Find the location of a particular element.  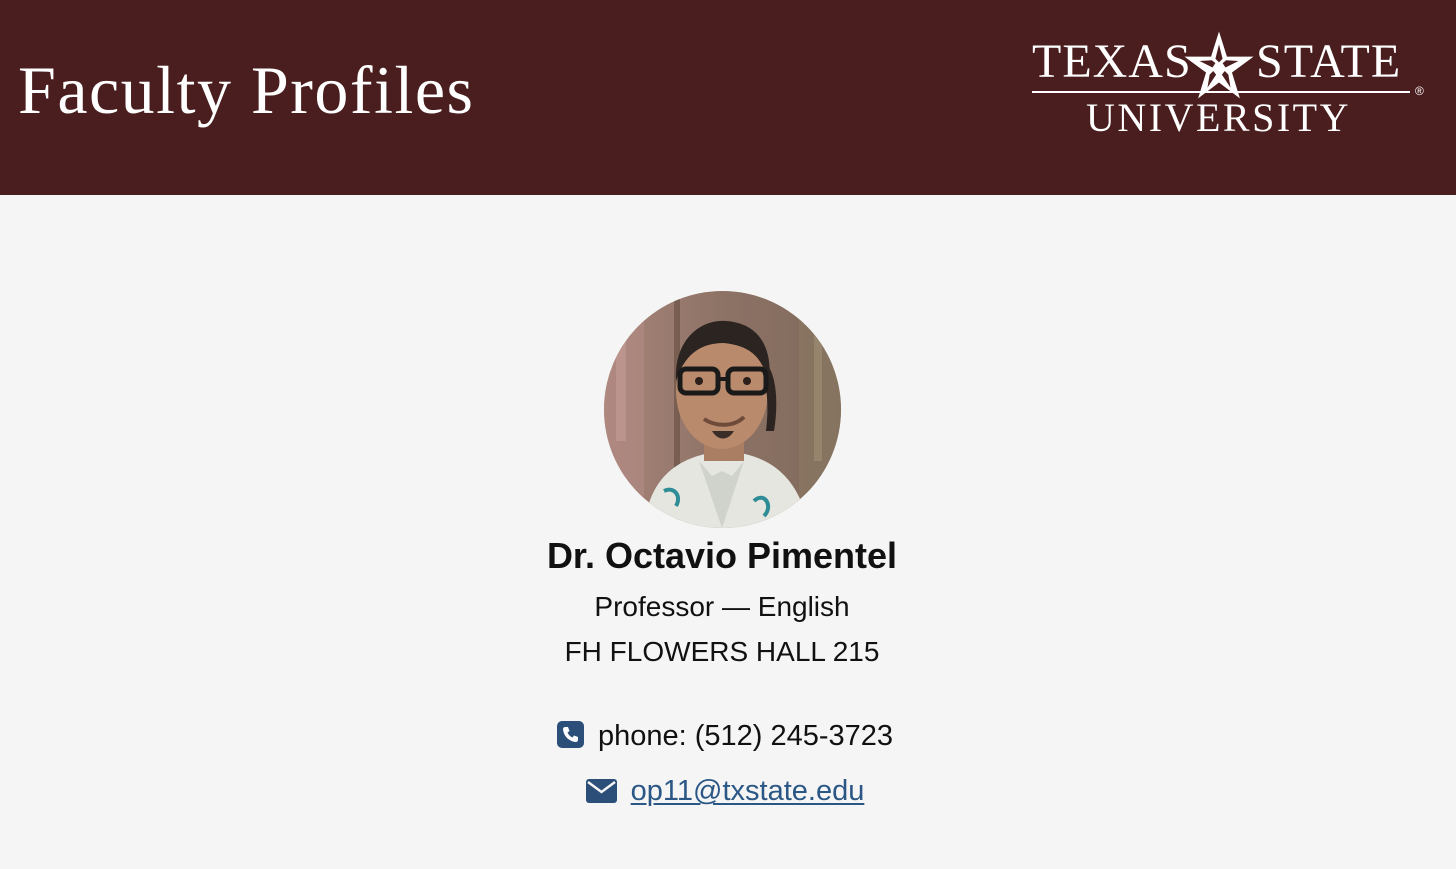

phone-row: phone: (512) 245-3723 is located at coordinates (725, 736).